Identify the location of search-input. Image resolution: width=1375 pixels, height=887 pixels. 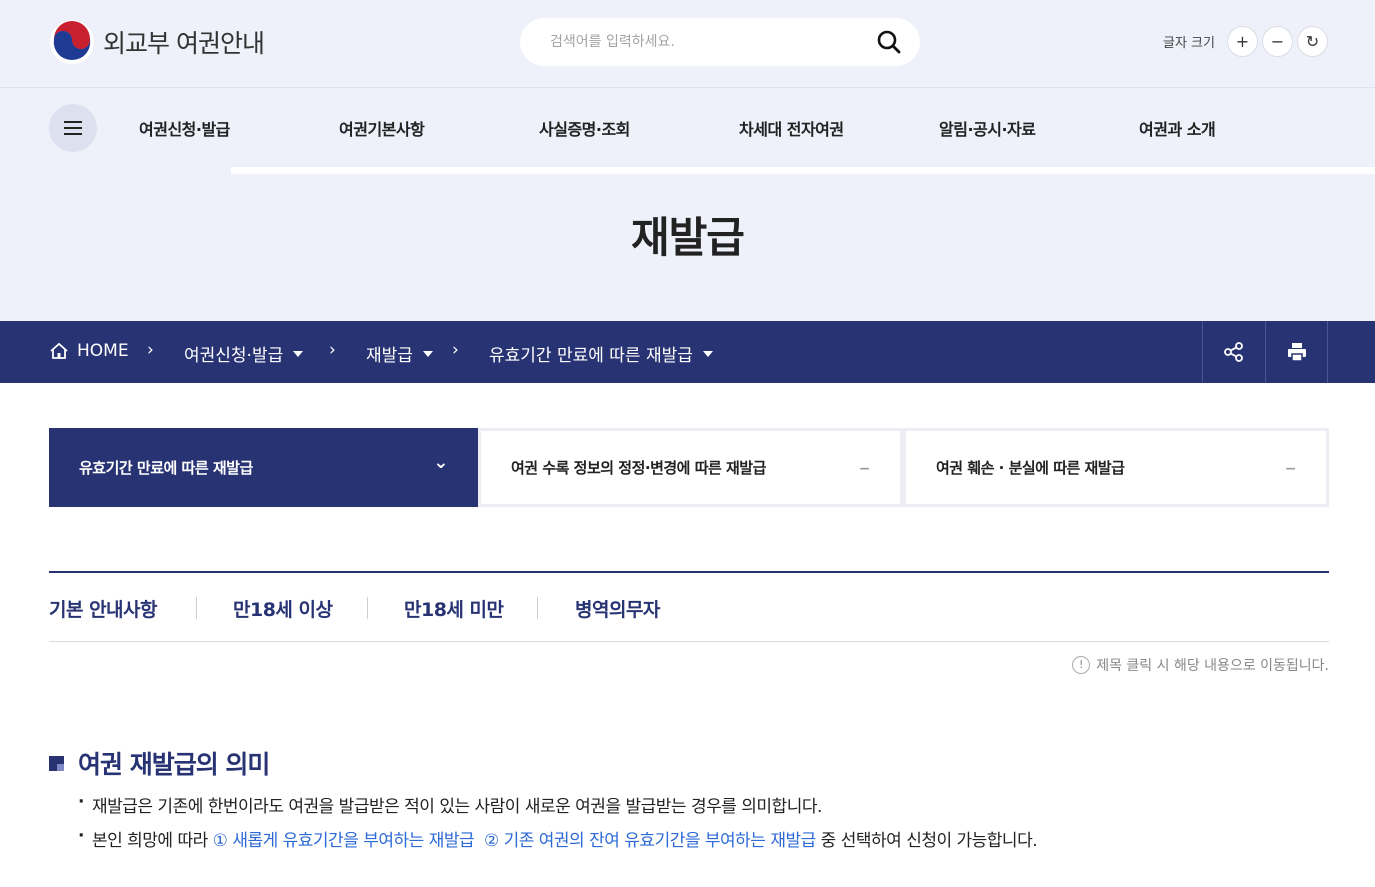
(710, 42).